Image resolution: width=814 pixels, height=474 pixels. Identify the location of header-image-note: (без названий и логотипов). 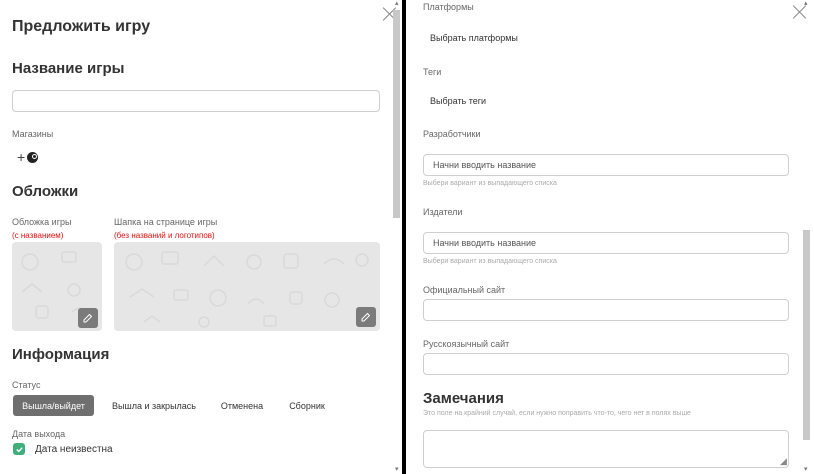
(164, 235).